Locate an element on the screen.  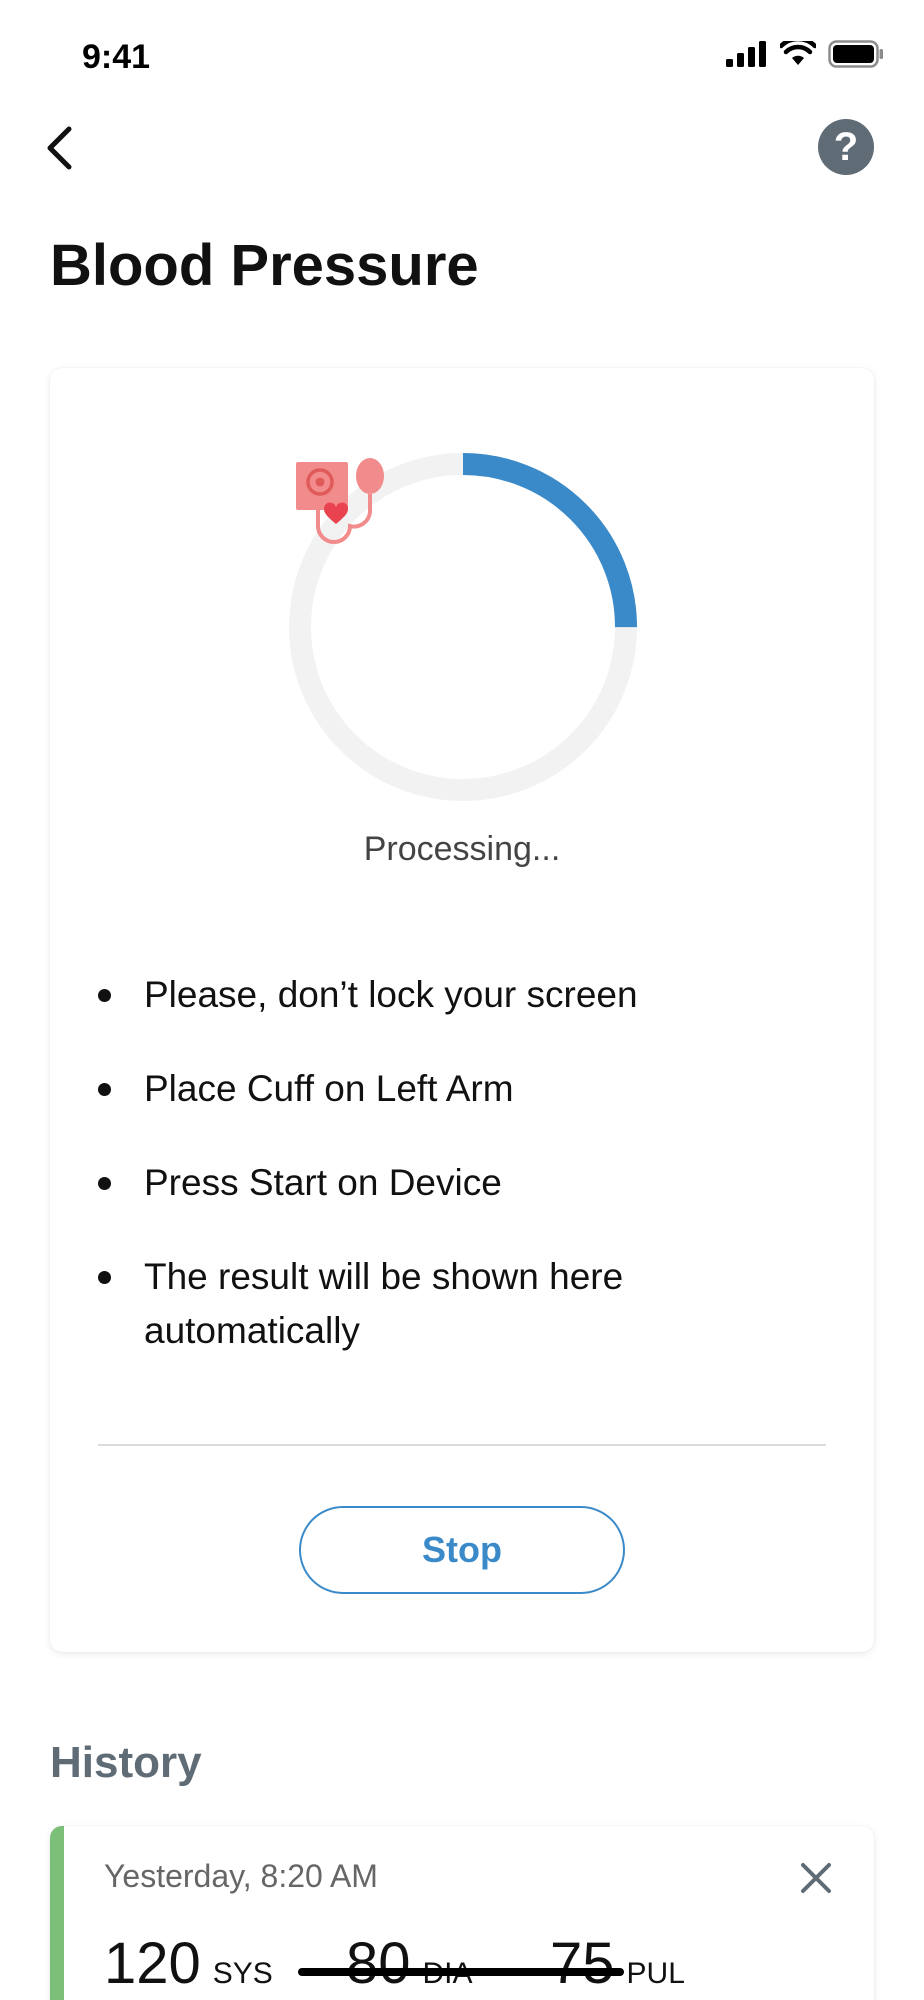
strikethrough-line is located at coordinates (461, 1972).